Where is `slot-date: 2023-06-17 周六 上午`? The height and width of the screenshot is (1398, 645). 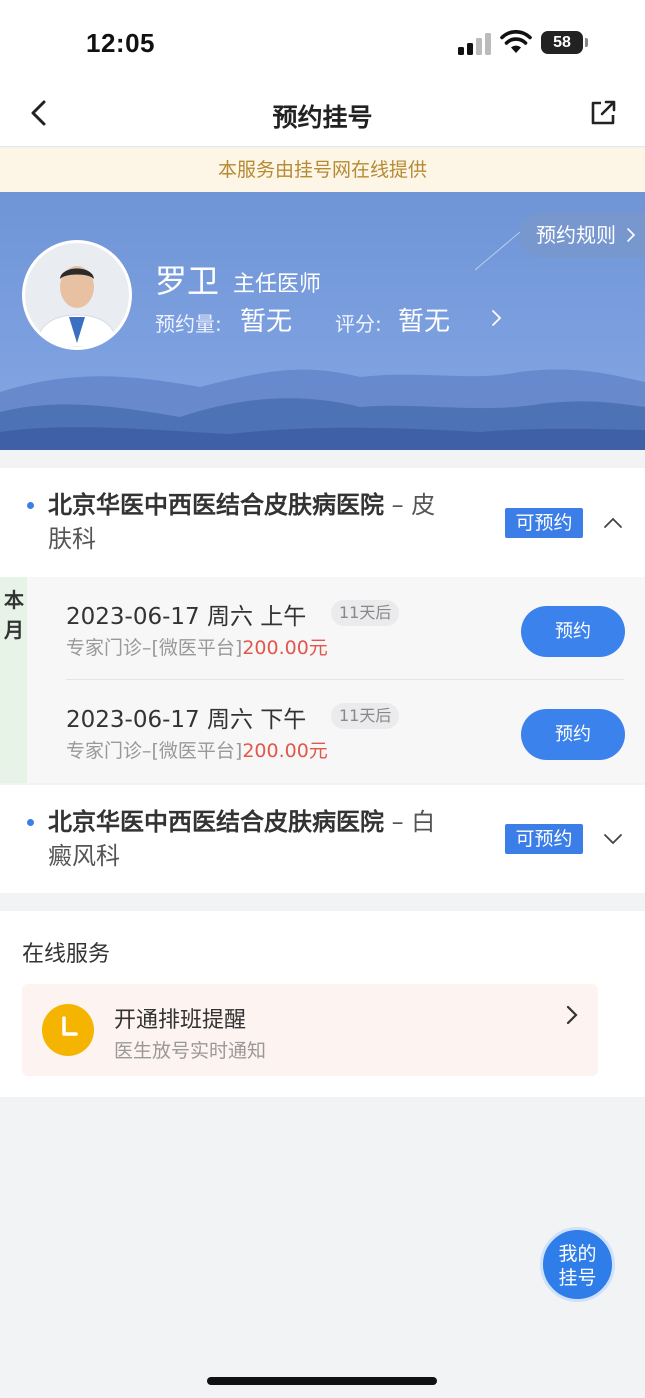
slot-date: 2023-06-17 周六 上午 is located at coordinates (186, 617).